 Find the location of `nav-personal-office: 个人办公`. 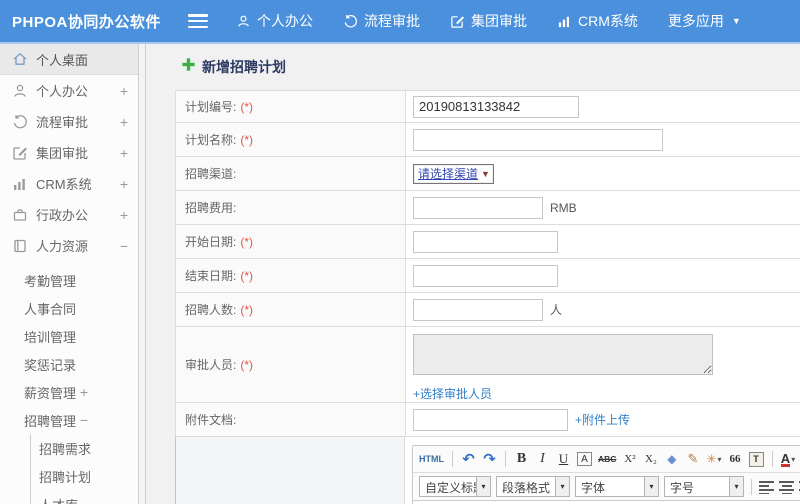

nav-personal-office: 个人办公 is located at coordinates (274, 21).